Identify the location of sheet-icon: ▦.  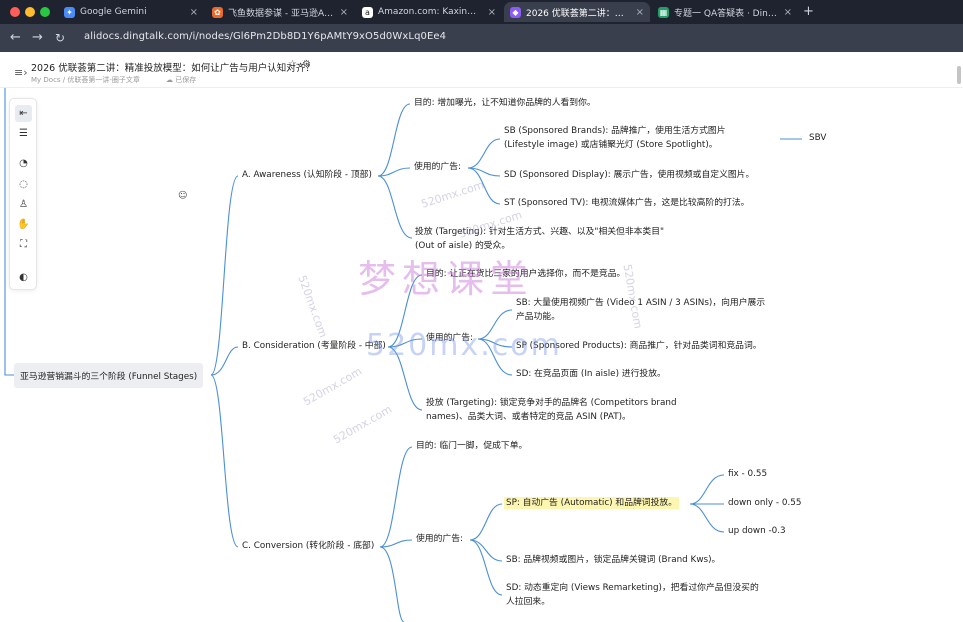
(663, 12).